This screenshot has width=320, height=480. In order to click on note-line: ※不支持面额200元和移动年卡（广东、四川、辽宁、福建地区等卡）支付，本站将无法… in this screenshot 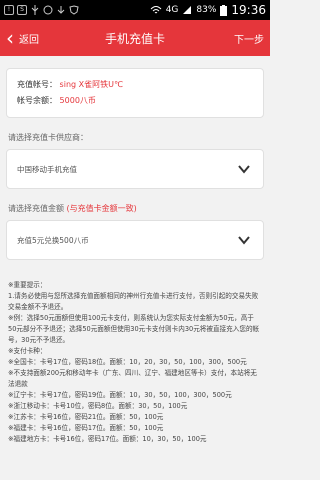, I will do `click(132, 378)`.